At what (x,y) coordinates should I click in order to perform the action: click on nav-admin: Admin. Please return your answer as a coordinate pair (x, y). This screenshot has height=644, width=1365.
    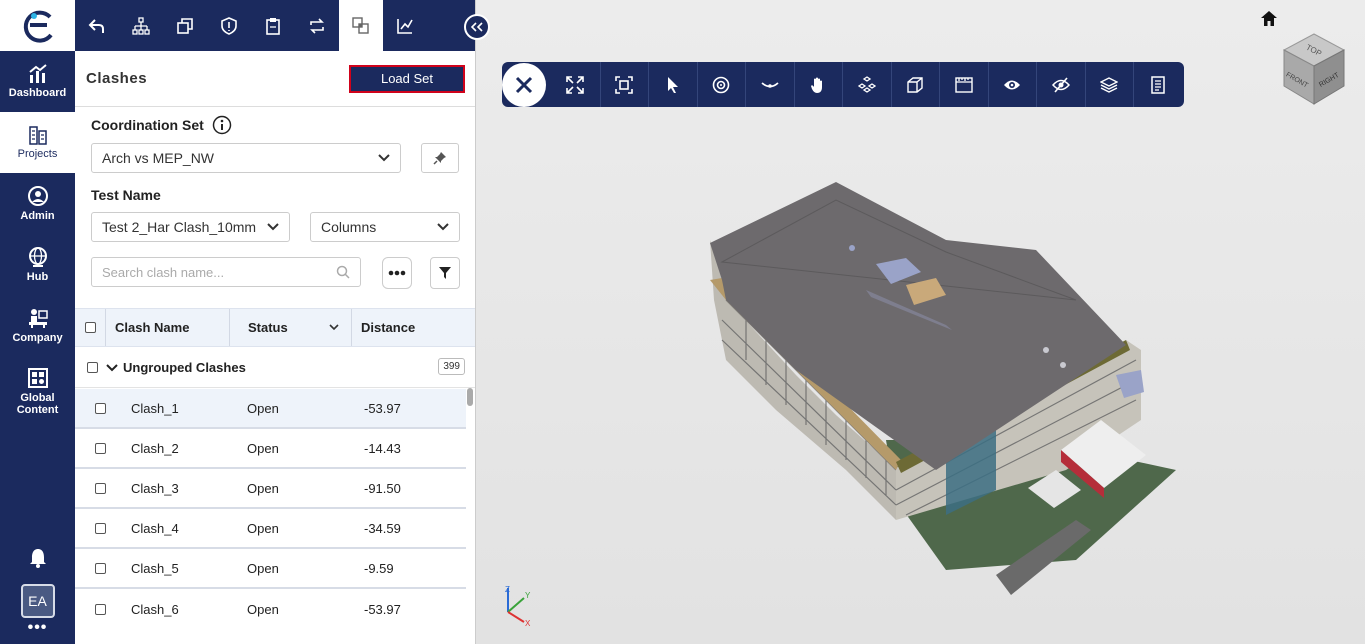
    Looking at the image, I should click on (37, 203).